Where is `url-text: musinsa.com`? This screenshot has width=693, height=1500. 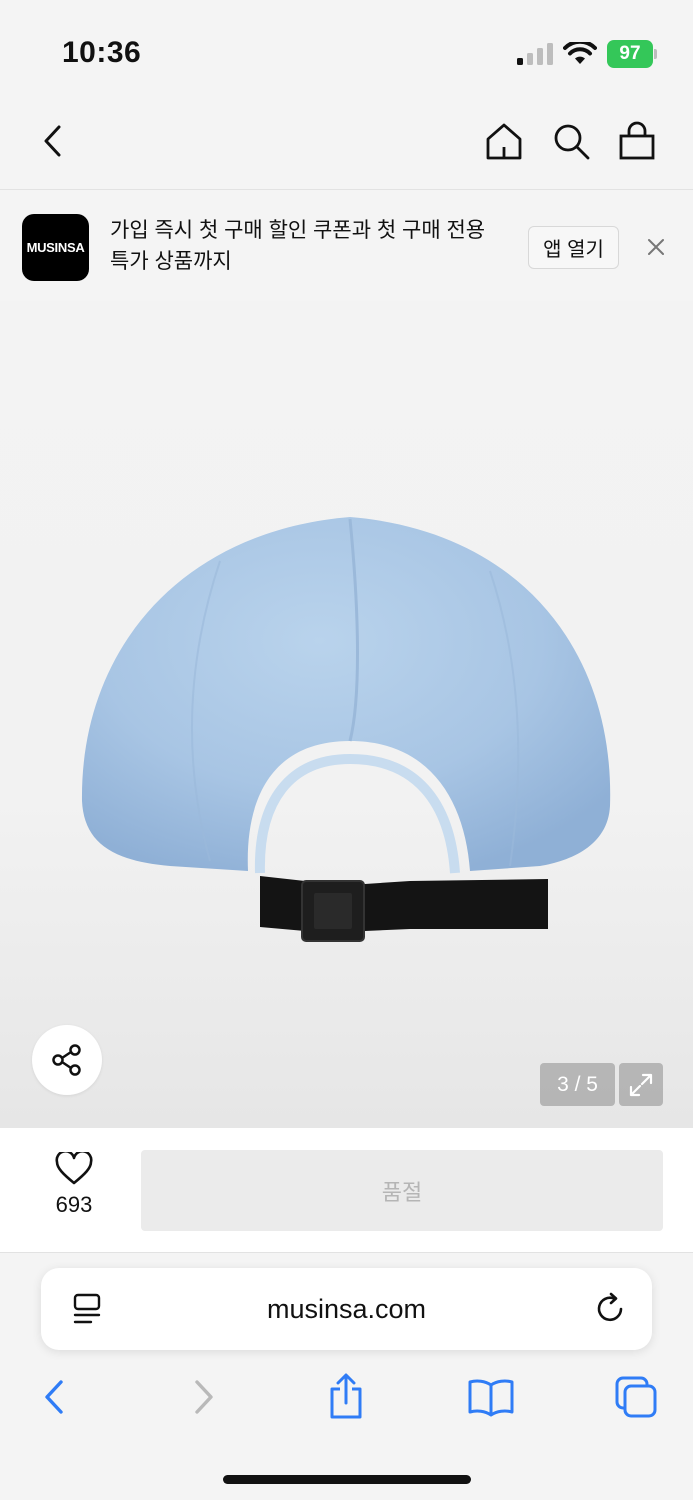
url-text: musinsa.com is located at coordinates (346, 1308).